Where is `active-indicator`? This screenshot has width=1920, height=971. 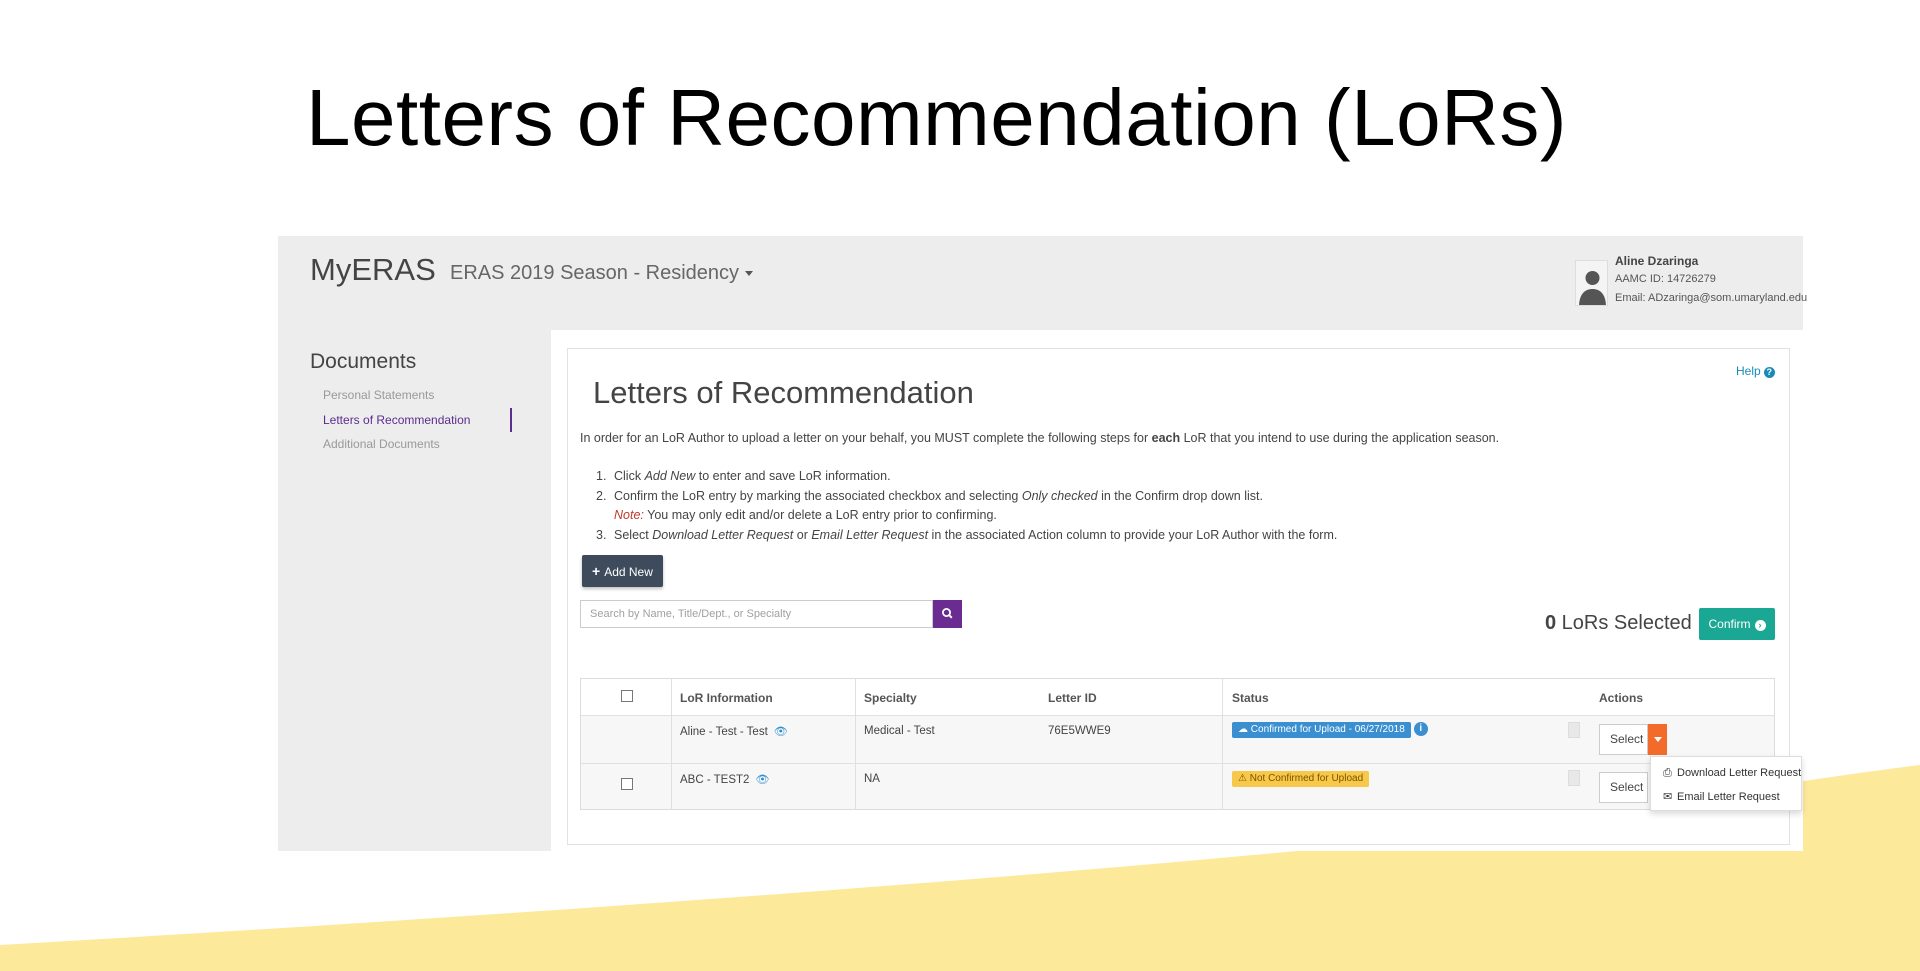 active-indicator is located at coordinates (511, 420).